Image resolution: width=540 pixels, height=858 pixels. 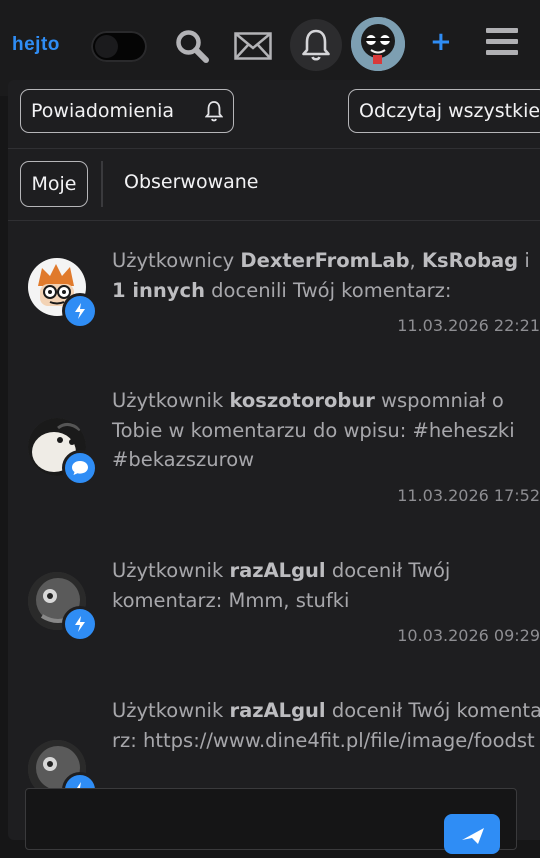 What do you see at coordinates (102, 184) in the screenshot?
I see `tab-separator` at bounding box center [102, 184].